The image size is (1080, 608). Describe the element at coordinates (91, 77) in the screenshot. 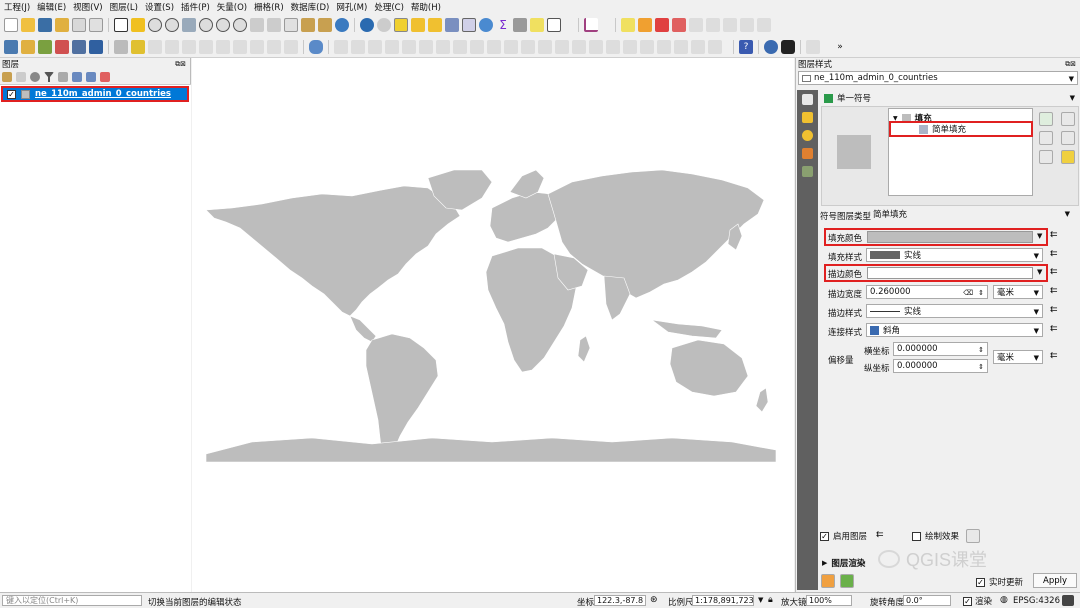

I see `collapse-all-icon` at that location.